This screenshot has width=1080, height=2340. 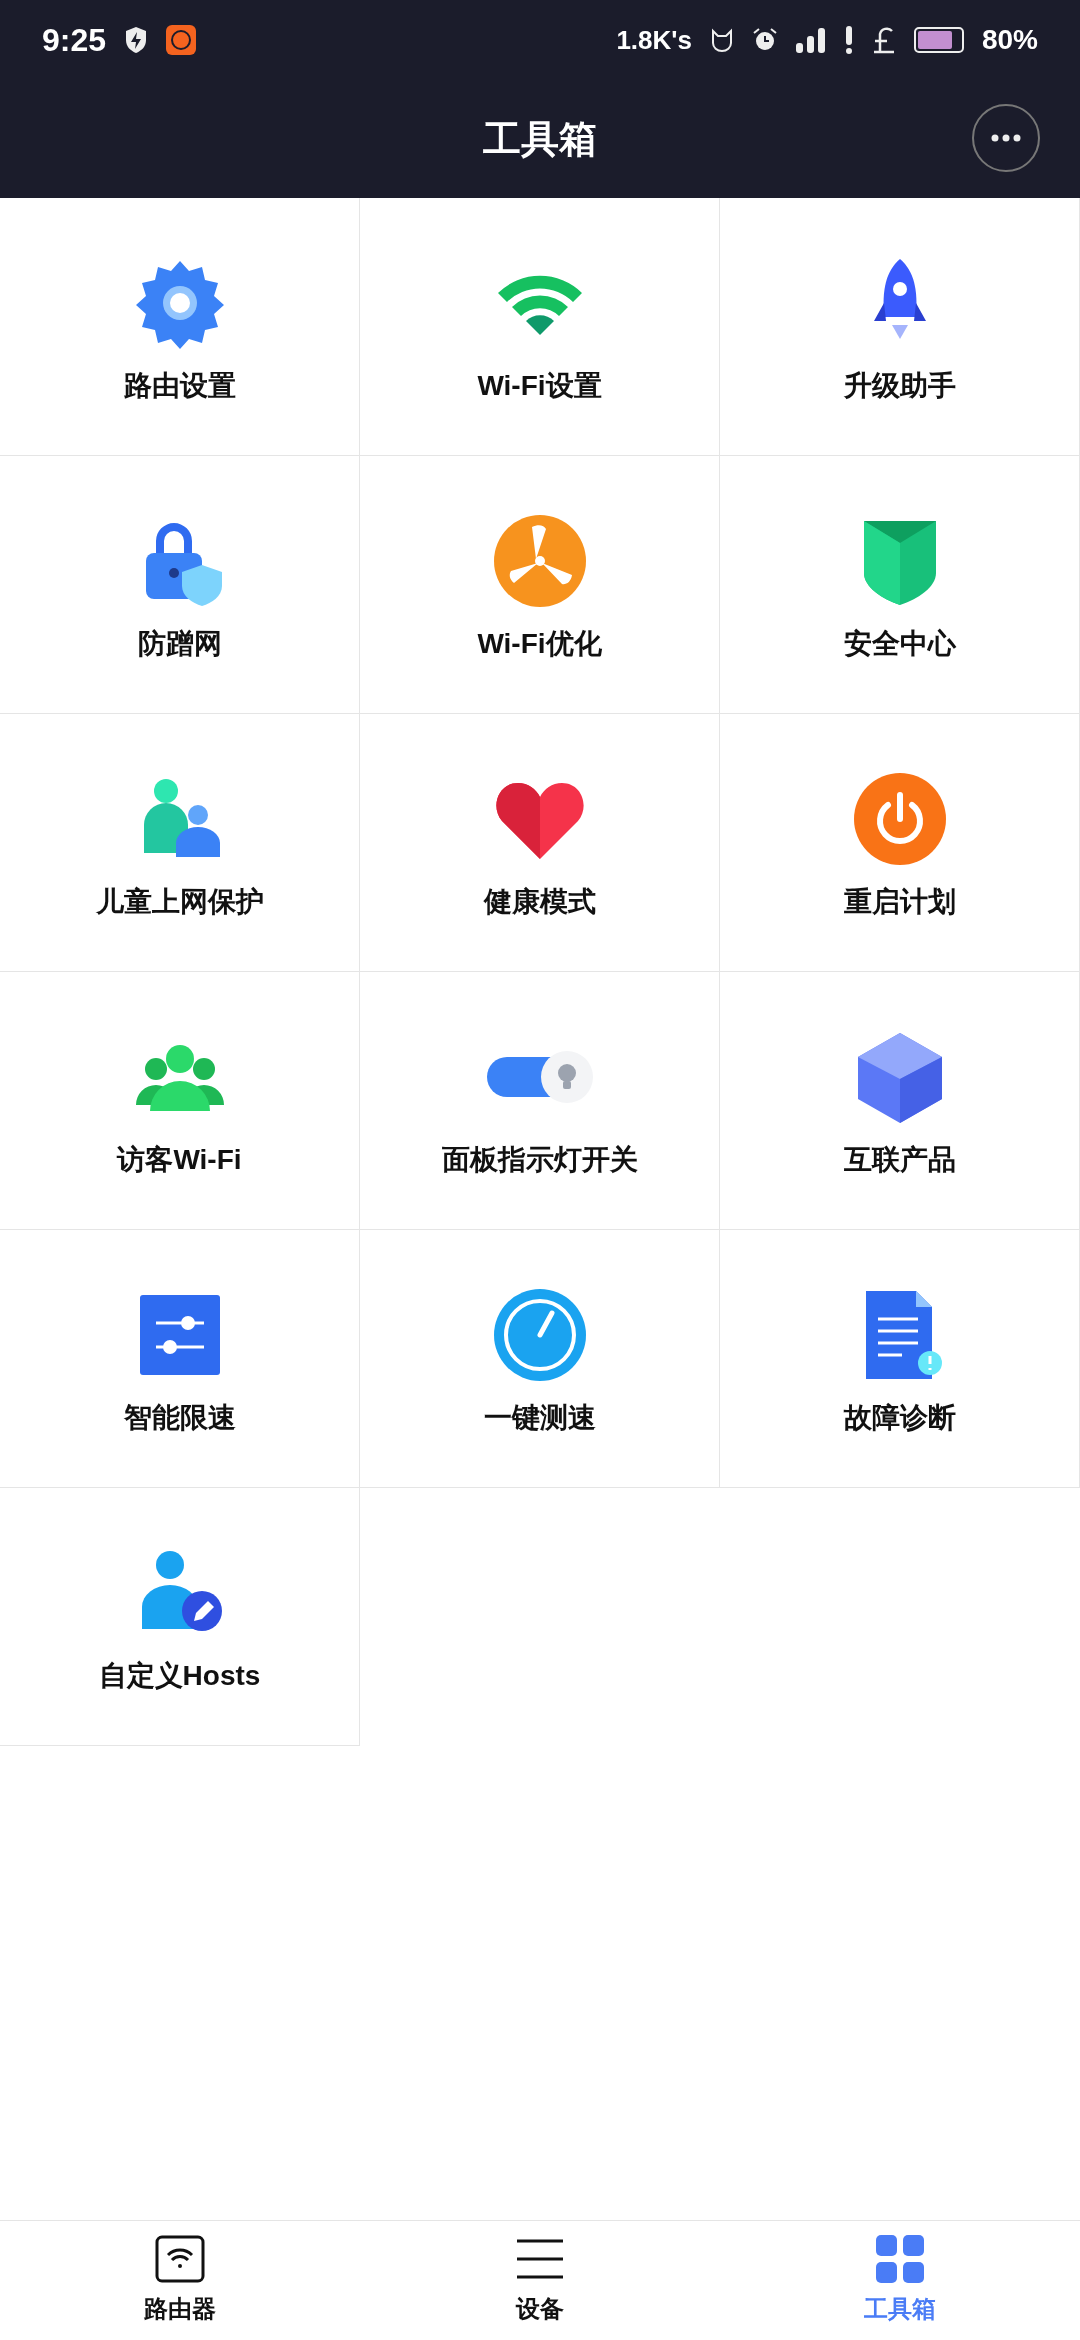 I want to click on network-speed: 1.8K's, so click(x=654, y=40).